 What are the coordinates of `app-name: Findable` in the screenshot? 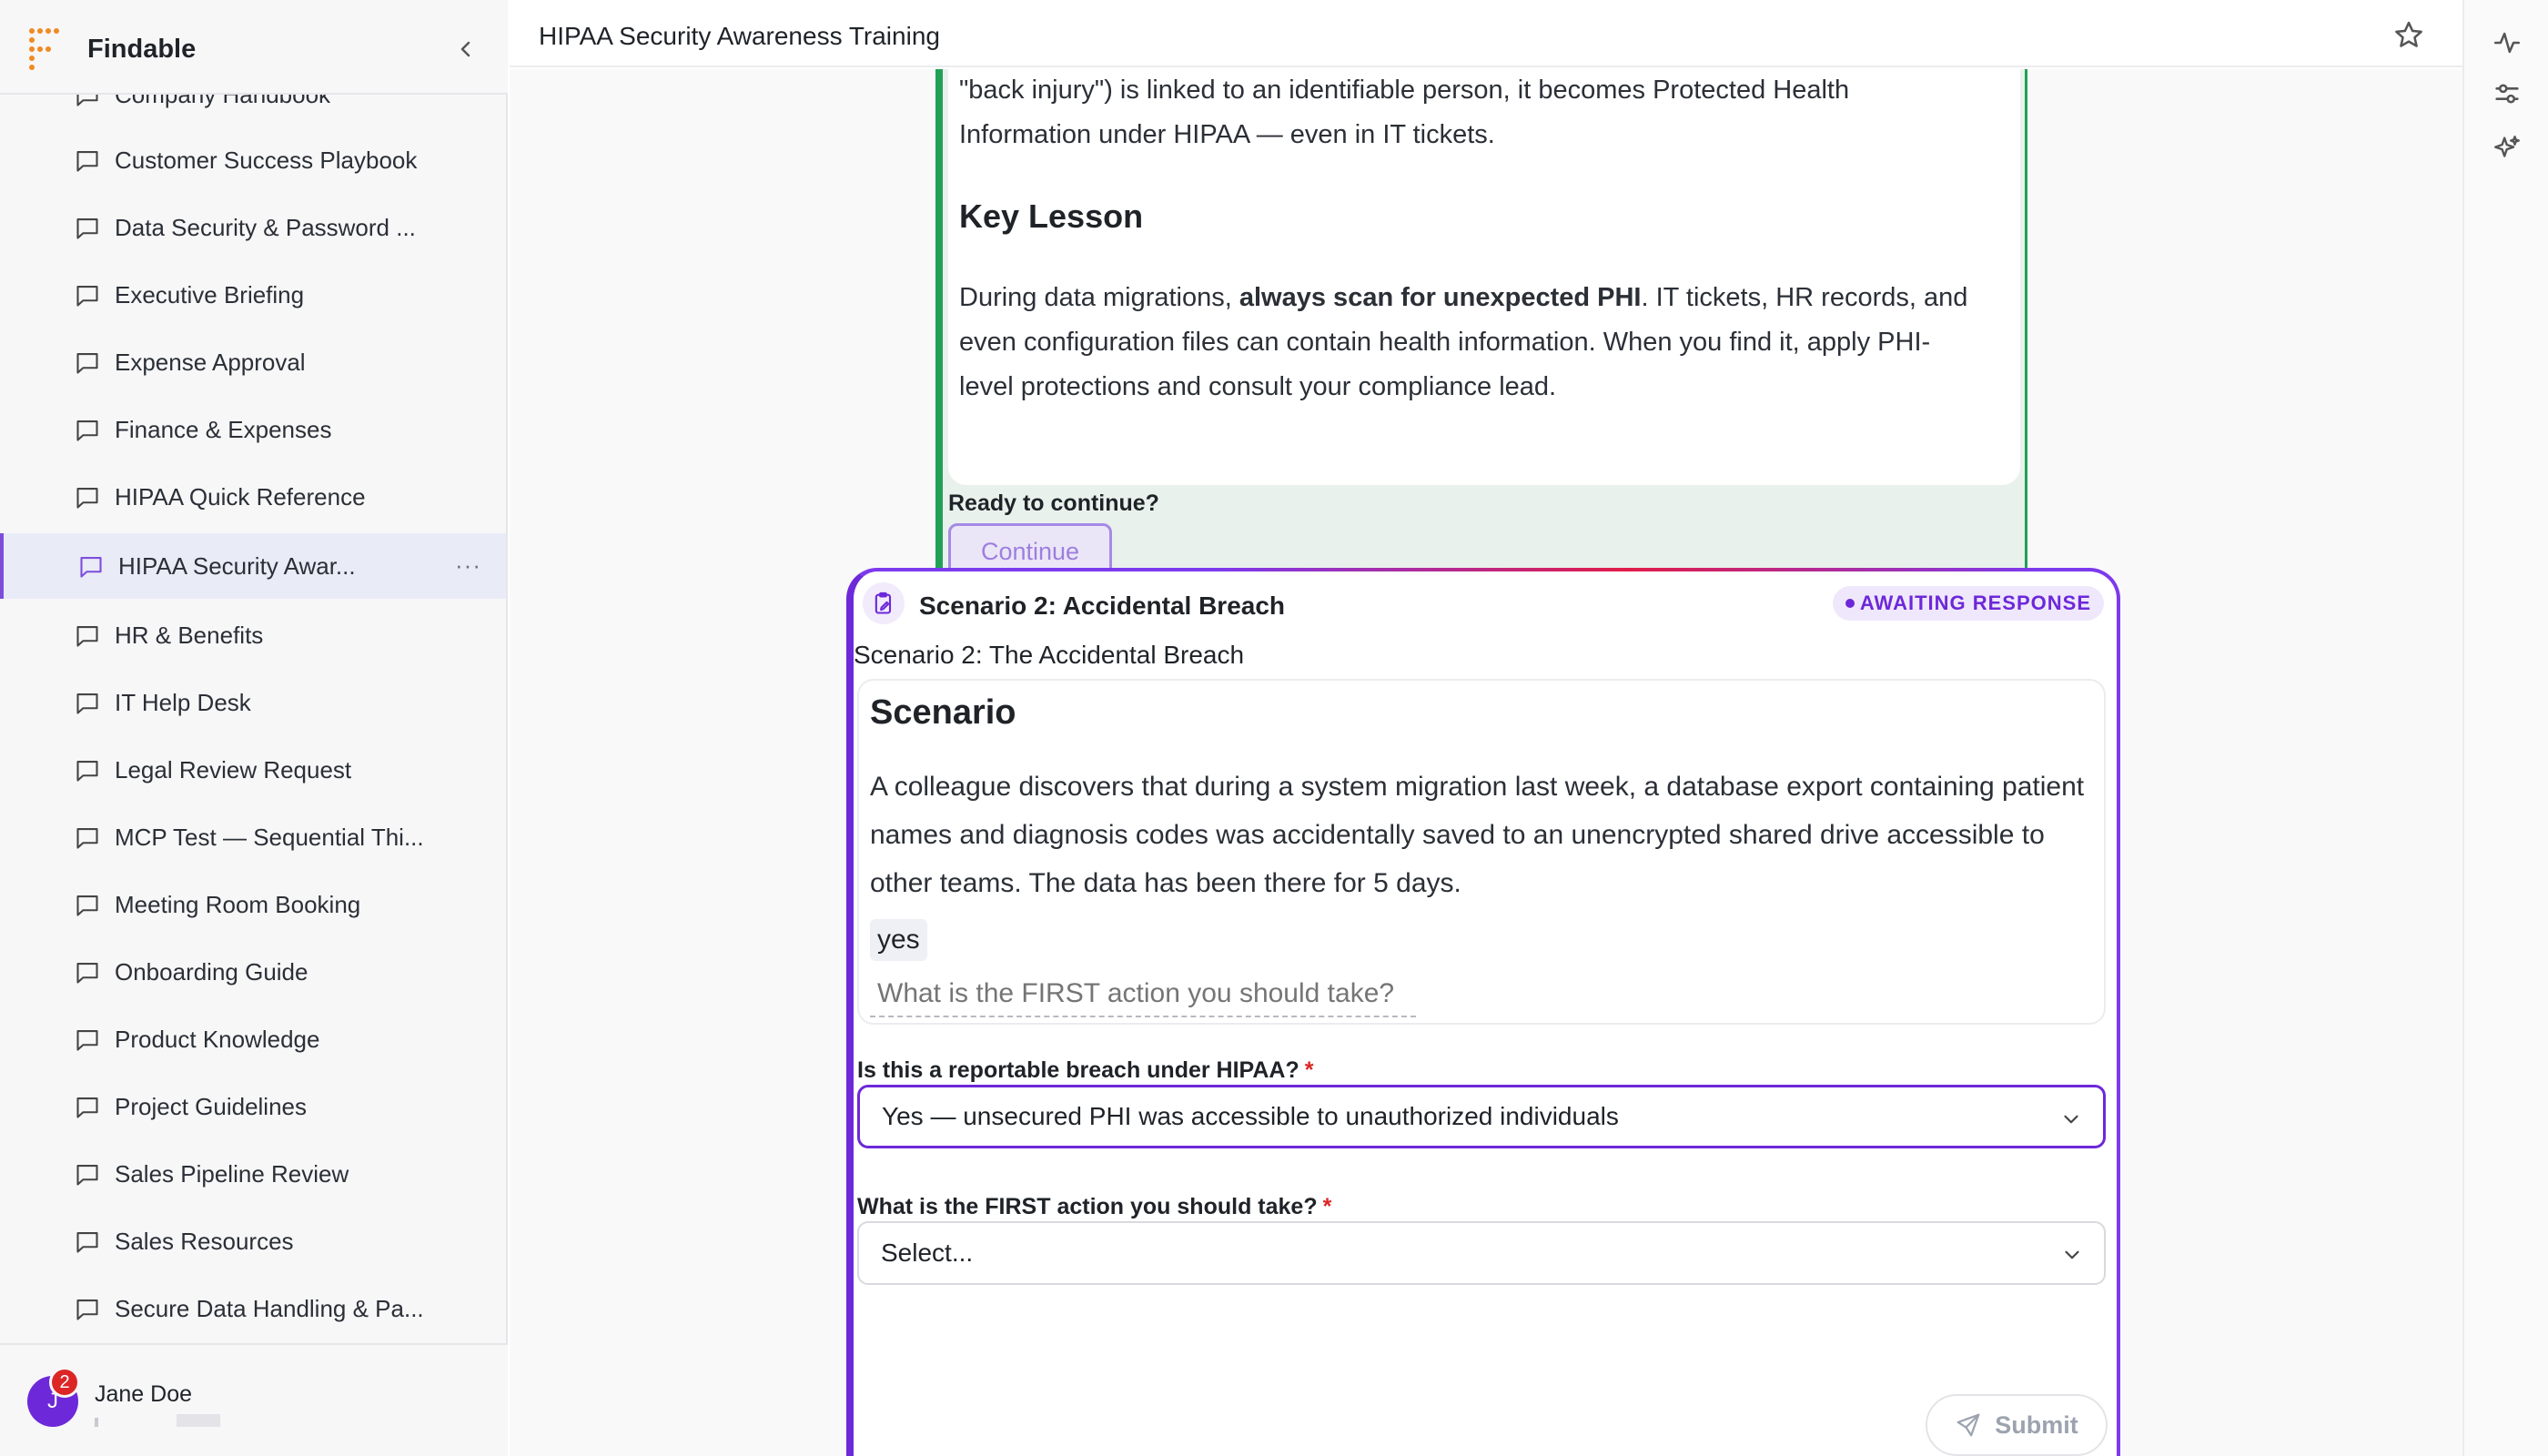 It's located at (142, 50).